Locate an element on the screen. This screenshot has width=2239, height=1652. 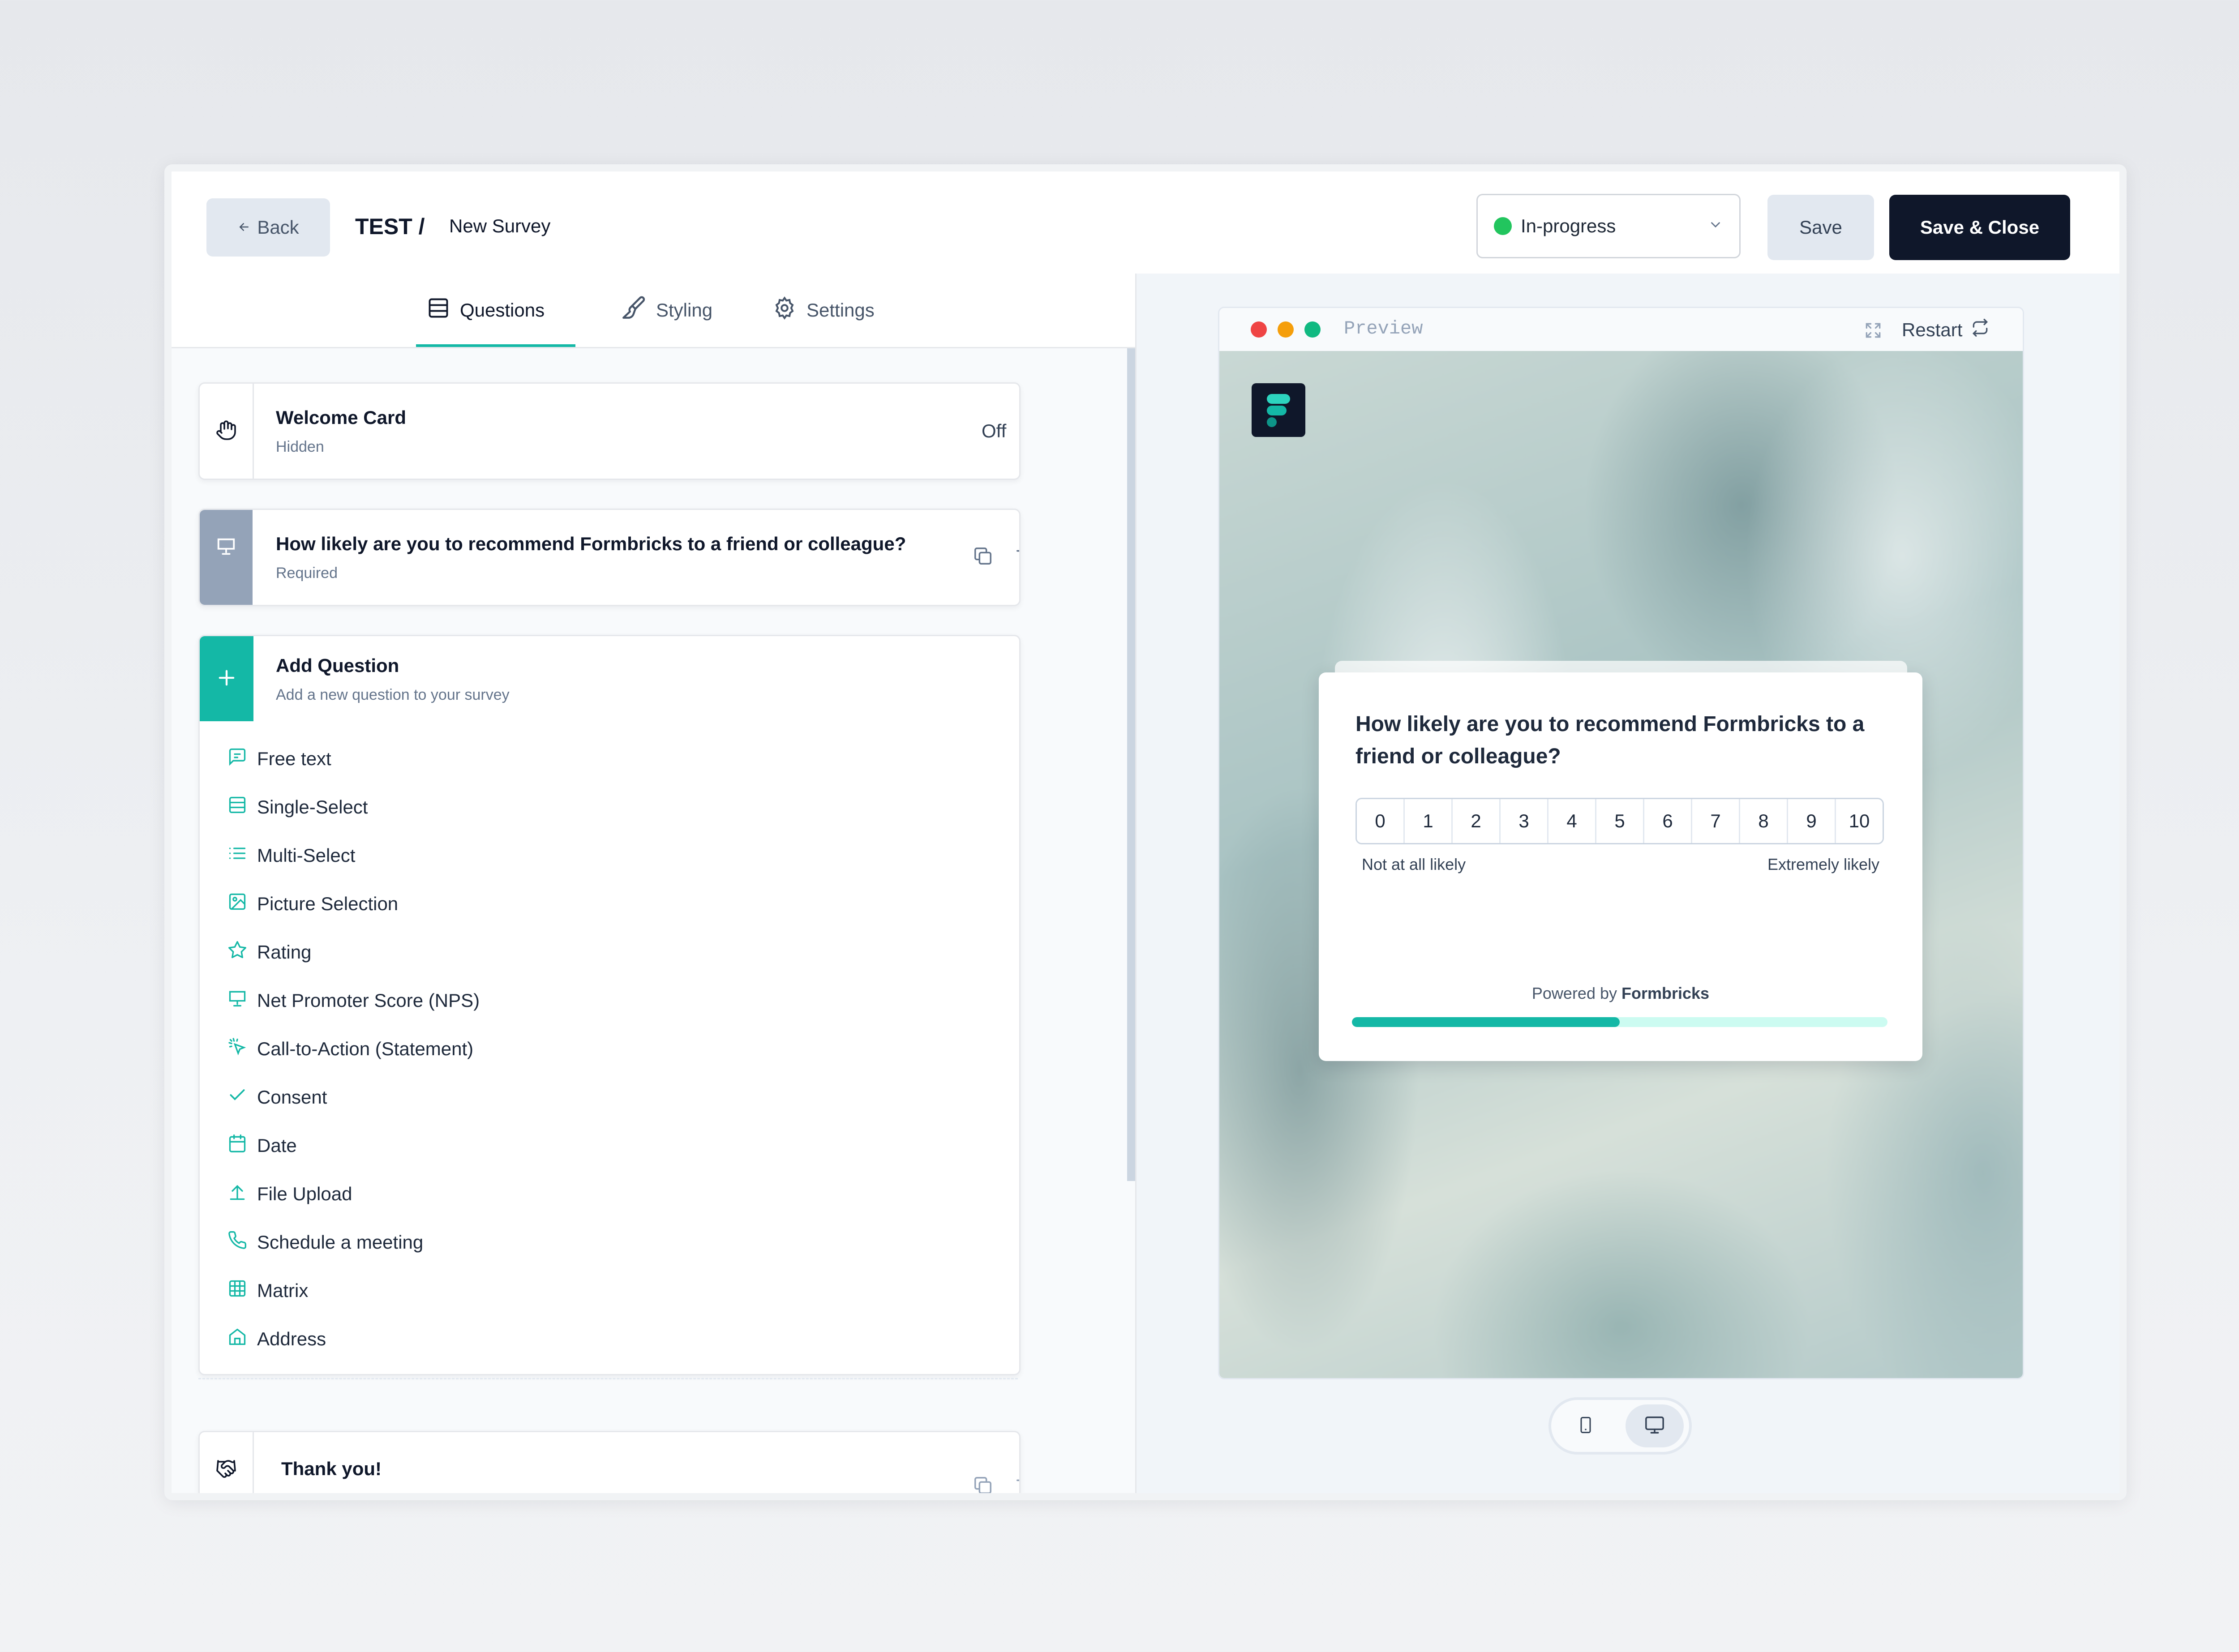
gear-icon is located at coordinates (784, 310).